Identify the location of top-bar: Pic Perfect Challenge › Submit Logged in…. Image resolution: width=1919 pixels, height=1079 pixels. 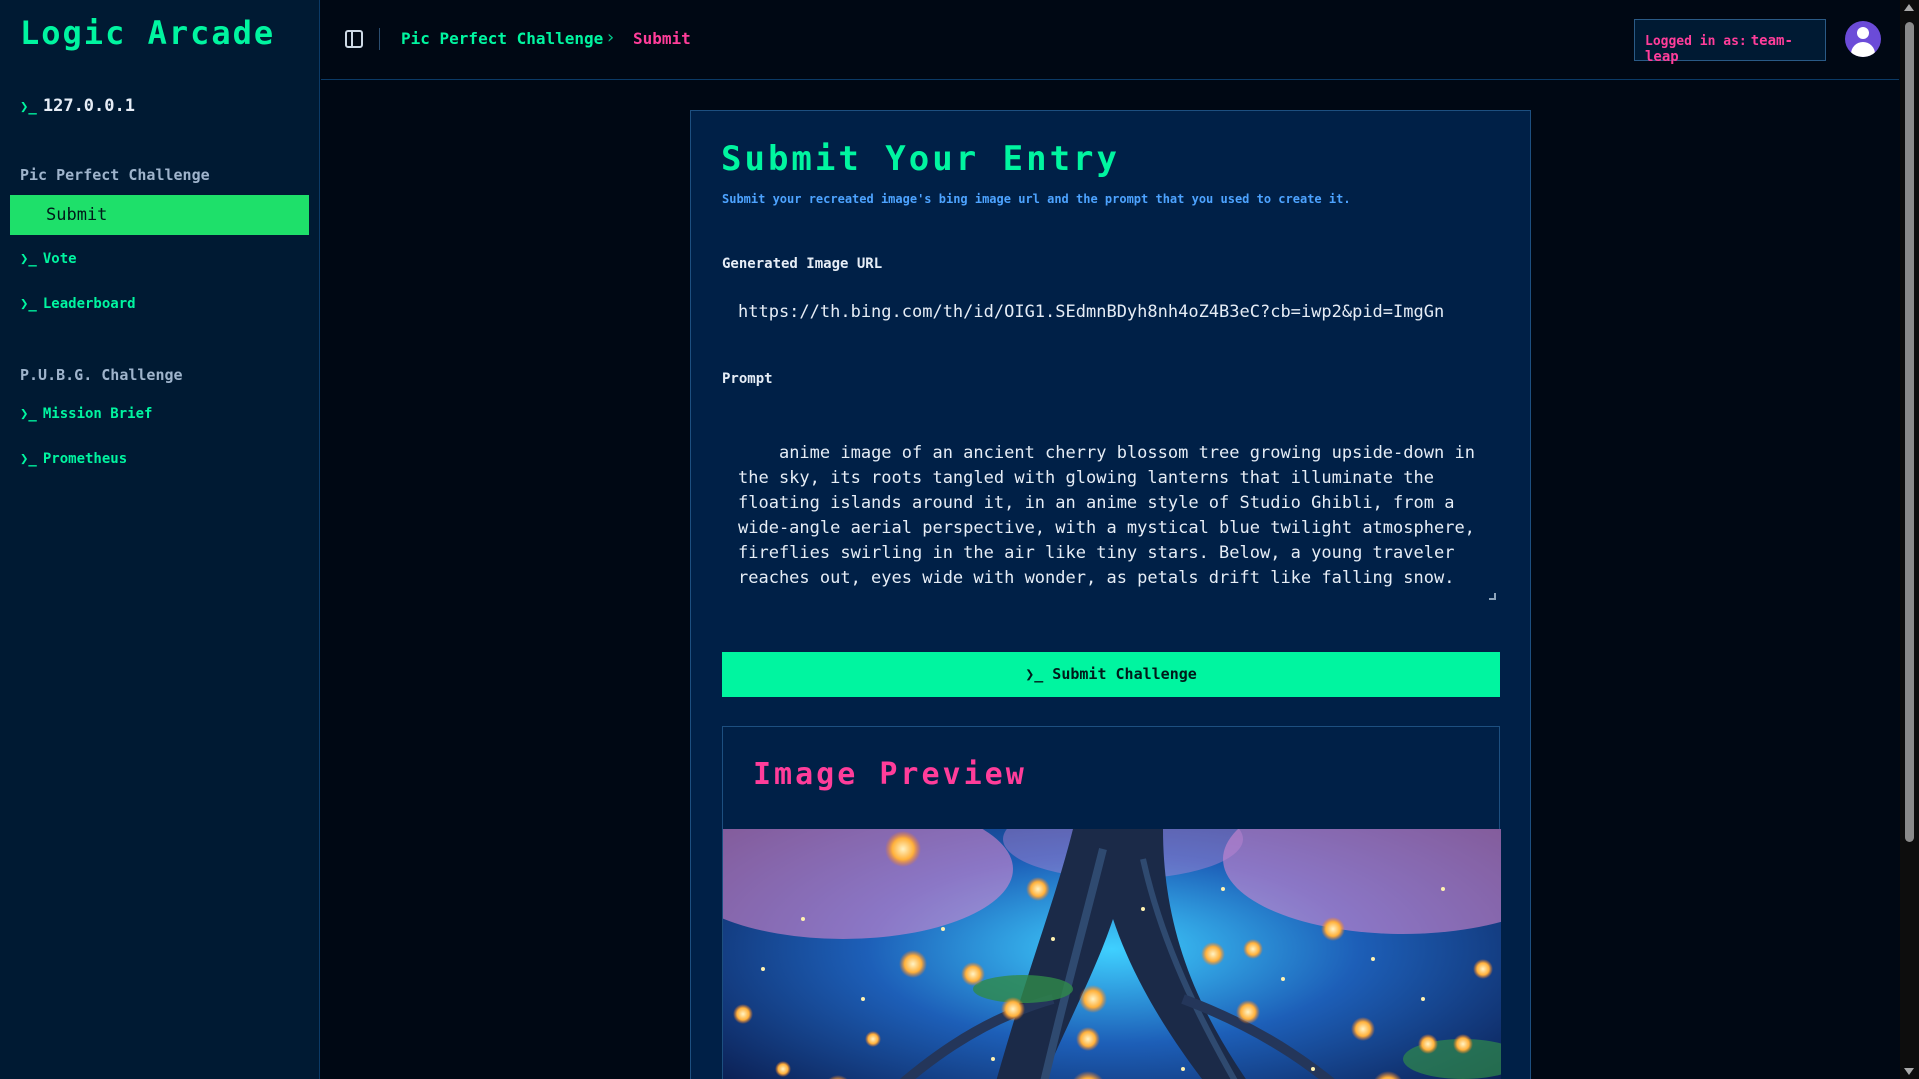
(1110, 40).